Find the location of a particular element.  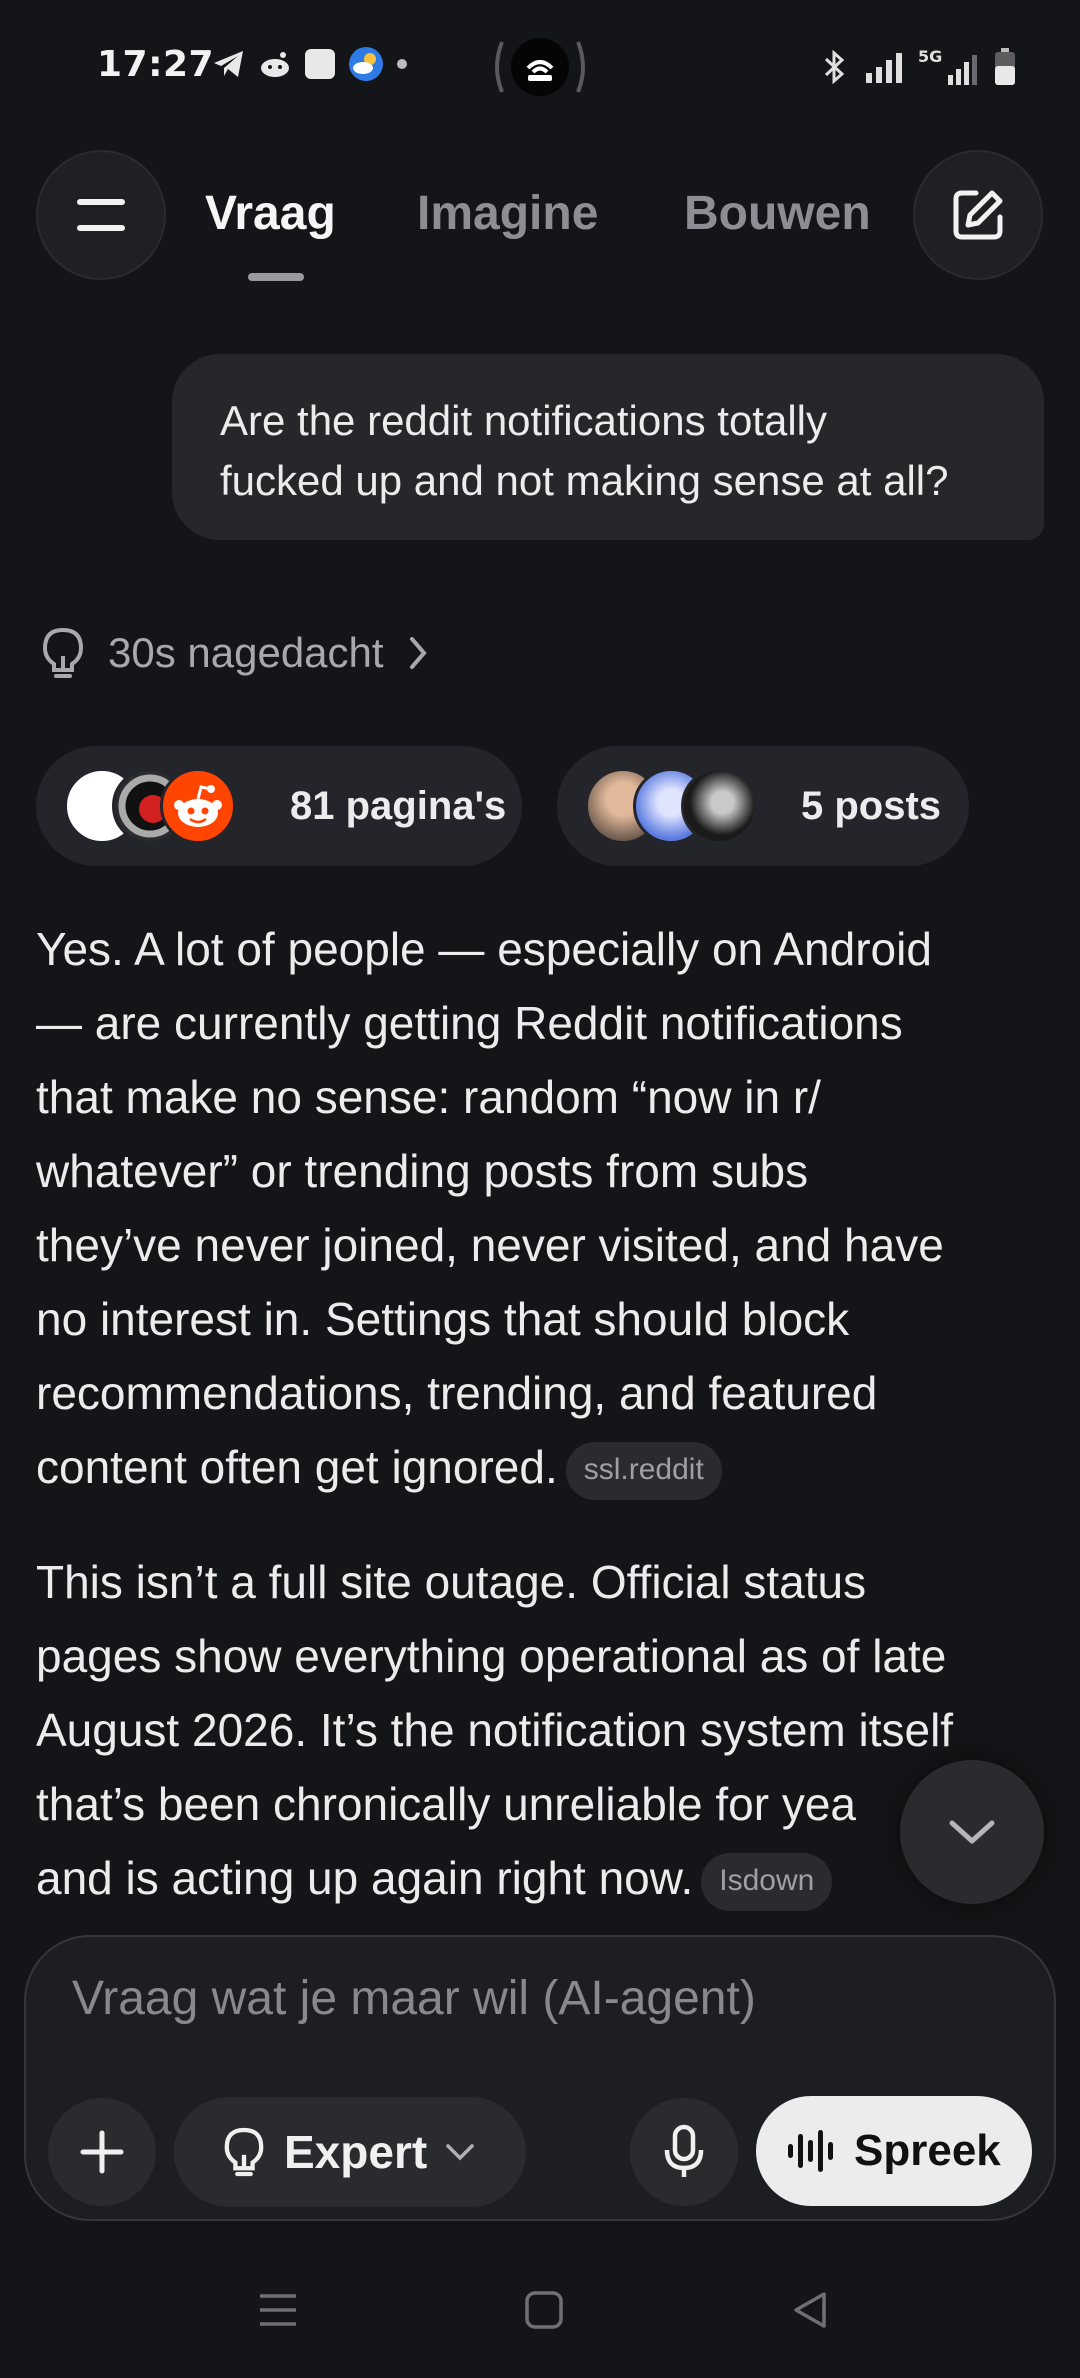

telegram-icon is located at coordinates (228, 64).